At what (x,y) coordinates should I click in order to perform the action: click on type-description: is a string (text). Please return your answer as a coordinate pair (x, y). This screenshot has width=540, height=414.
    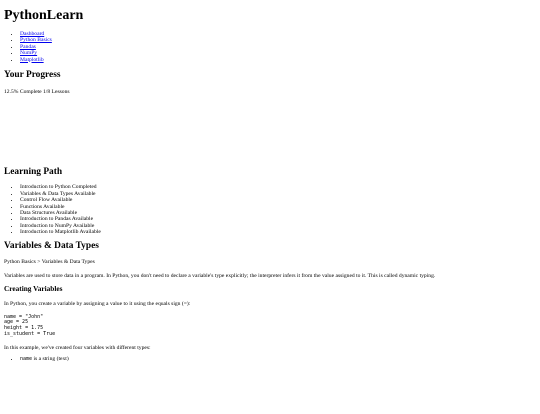
    Looking at the image, I should click on (50, 359).